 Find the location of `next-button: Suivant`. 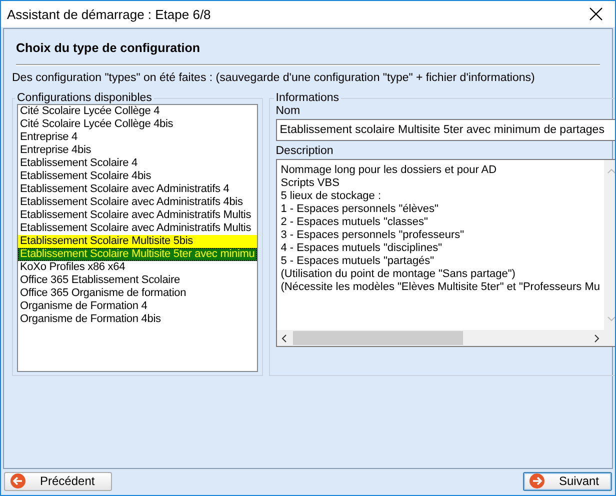

next-button: Suivant is located at coordinates (567, 481).